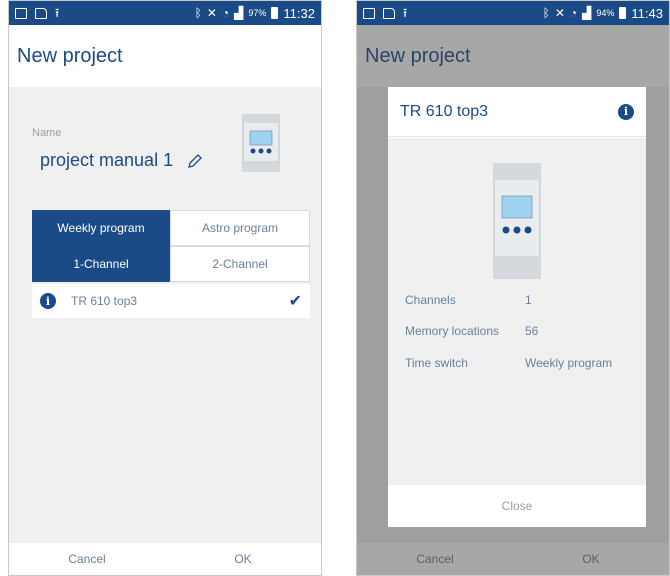  I want to click on project-name-text: project manual 1, so click(107, 160).